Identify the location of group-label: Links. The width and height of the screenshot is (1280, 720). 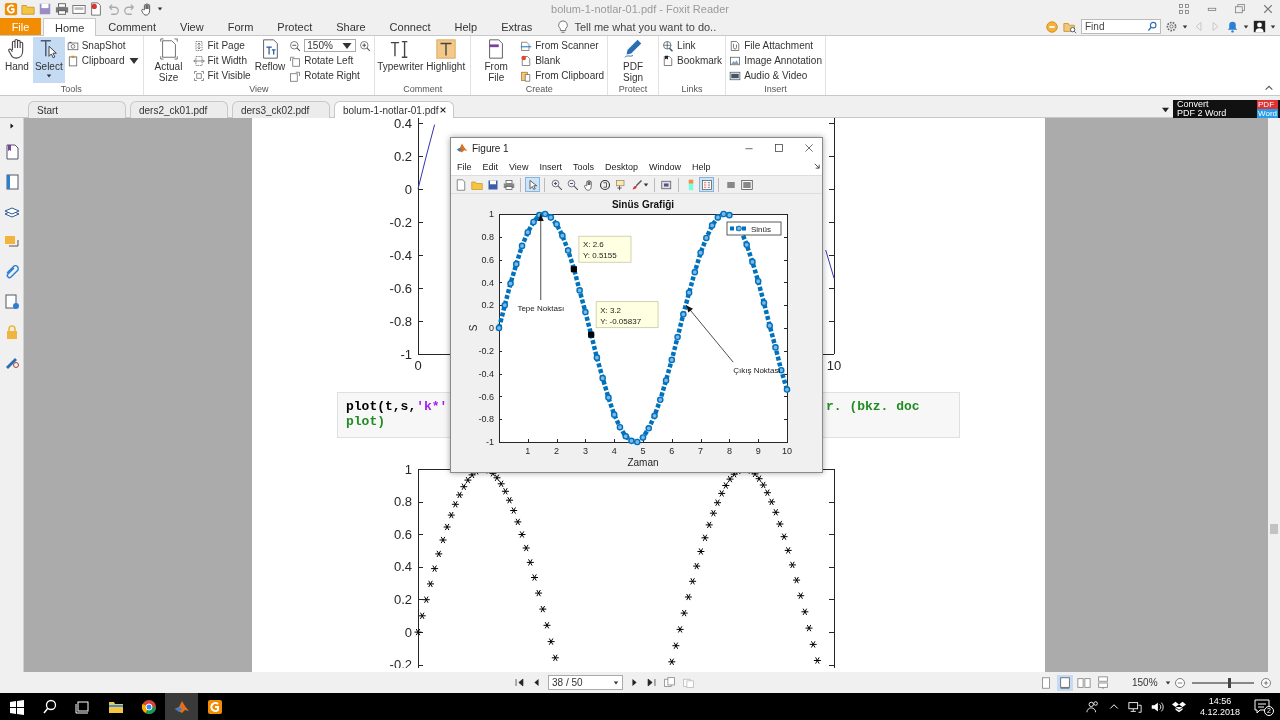
(692, 89).